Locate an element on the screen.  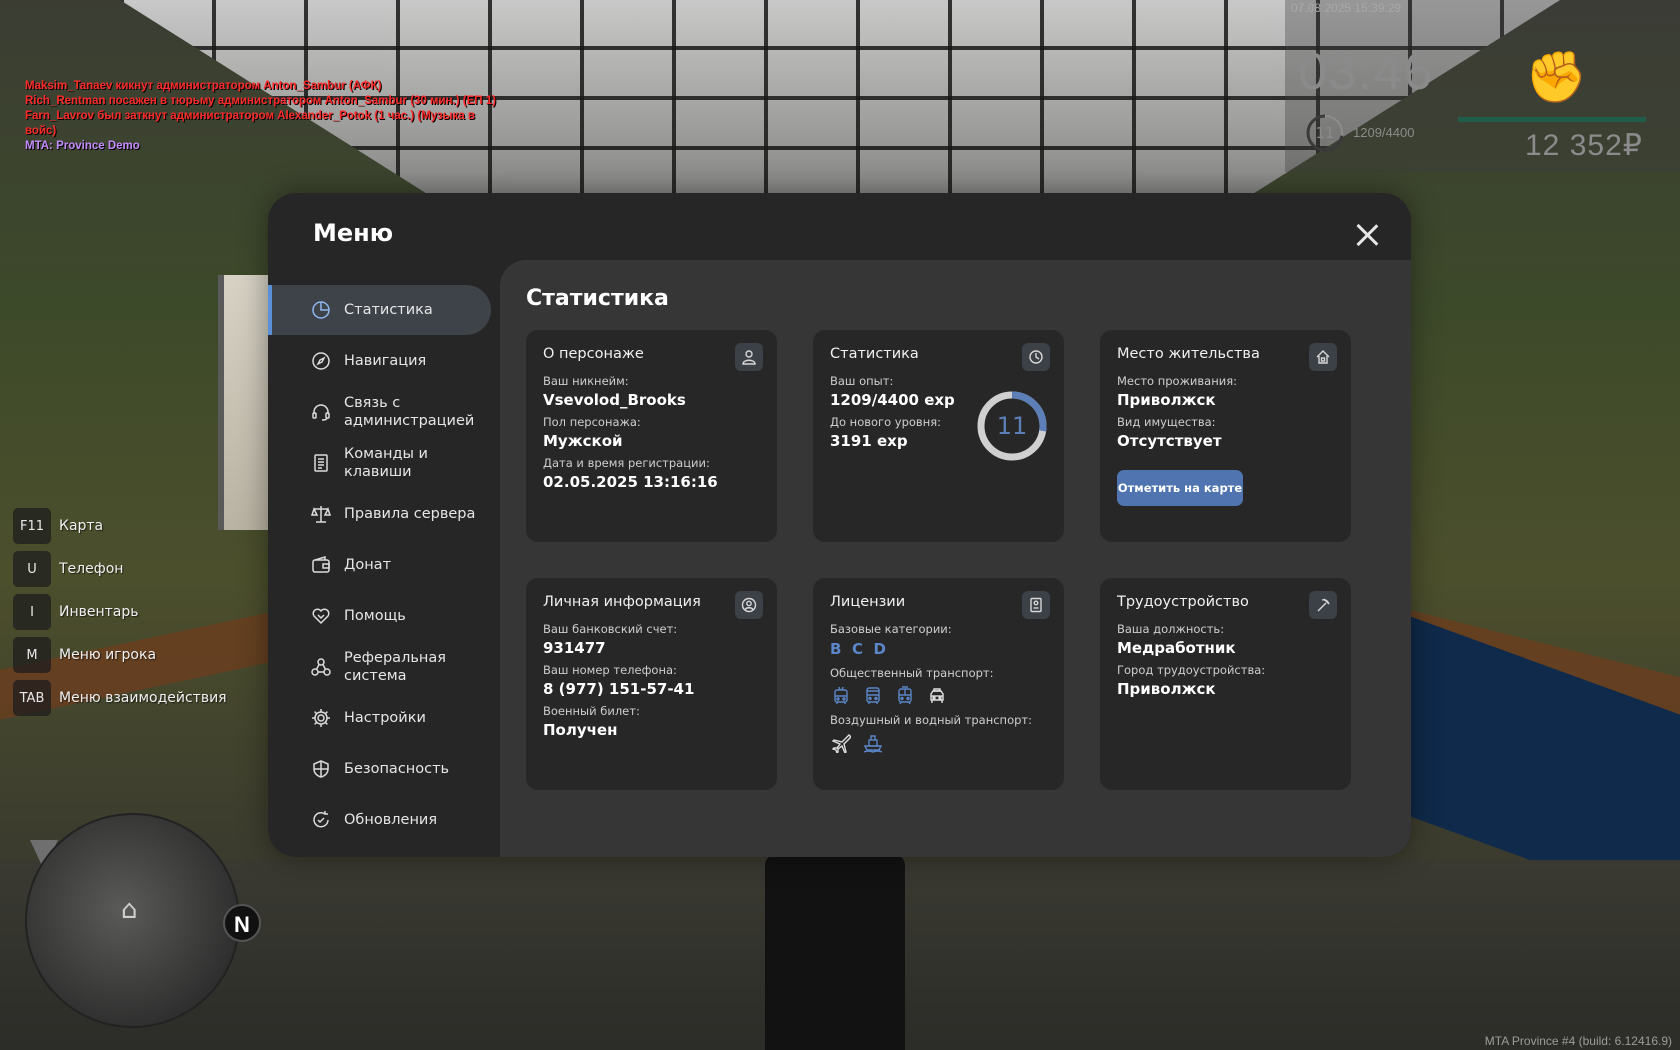
phone-value: 8 (977) 151-57-41 is located at coordinates (619, 689).